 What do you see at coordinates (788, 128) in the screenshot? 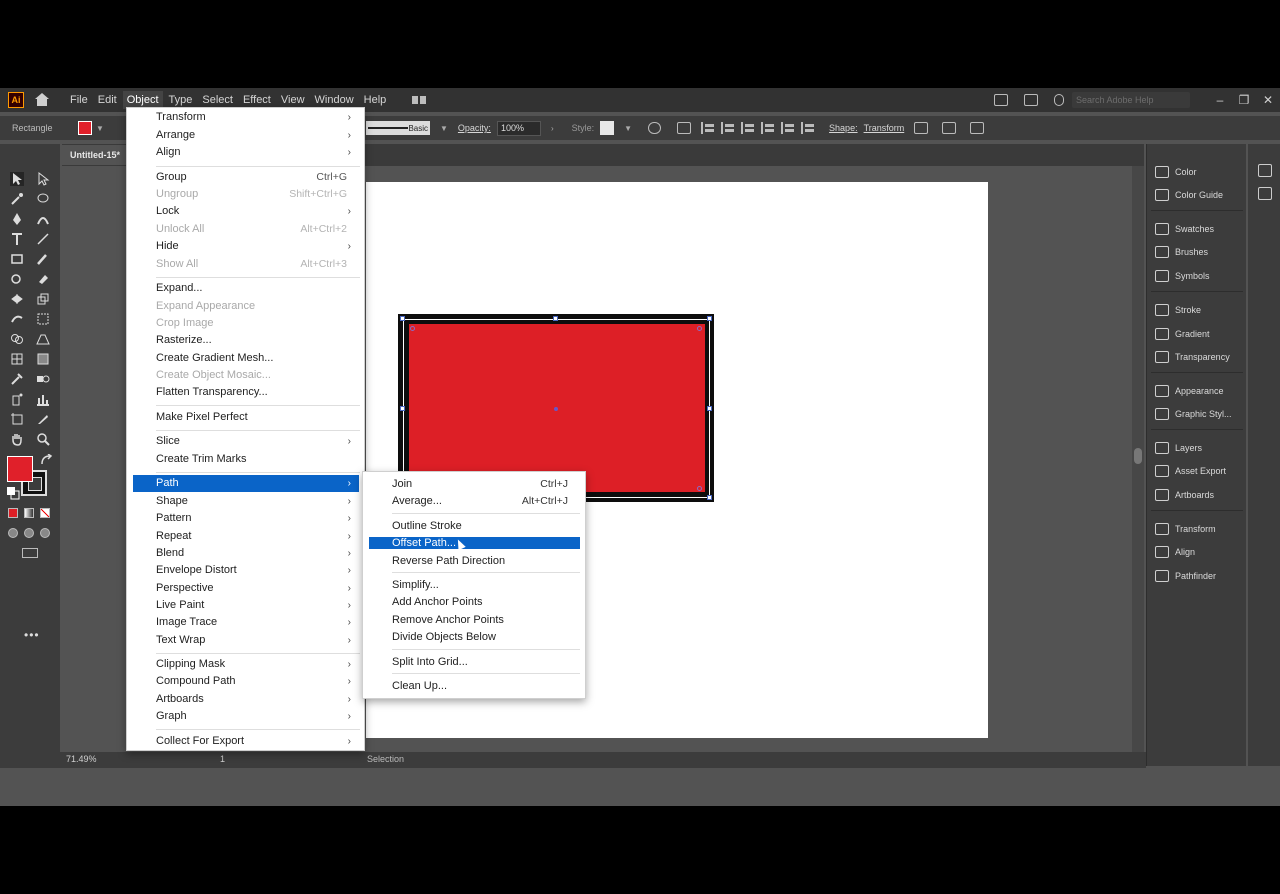
I see `align-middle-icon` at bounding box center [788, 128].